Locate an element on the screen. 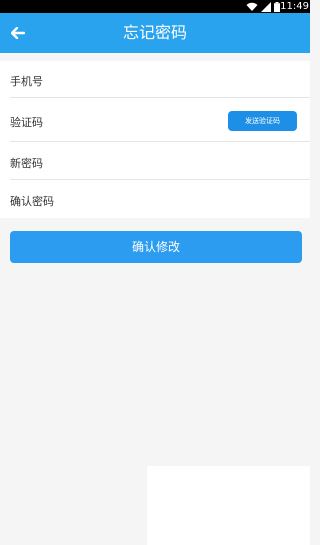  status-icons is located at coordinates (263, 6).